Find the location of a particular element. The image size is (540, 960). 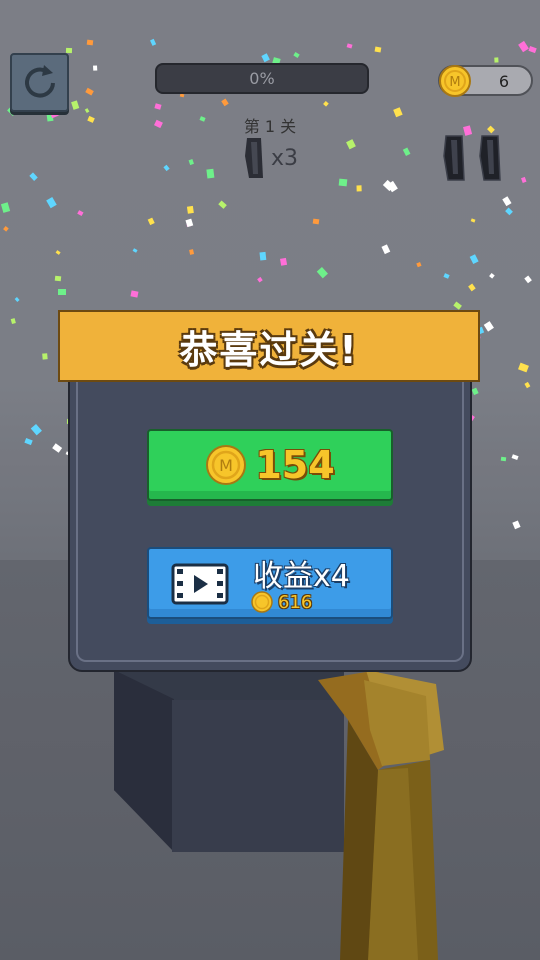

coin-counter: M 6 is located at coordinates (485, 81).